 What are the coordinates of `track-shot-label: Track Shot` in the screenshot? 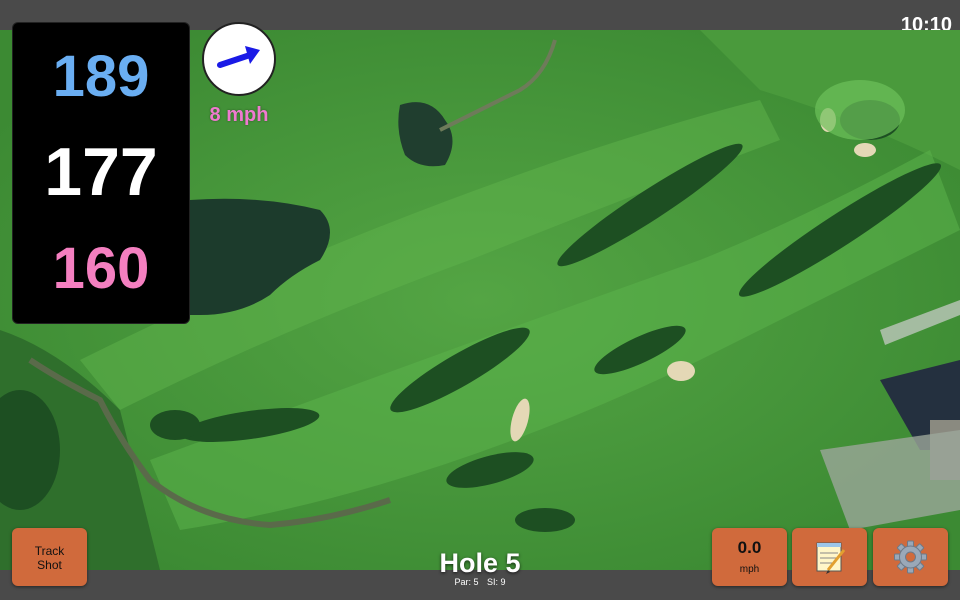 It's located at (49, 558).